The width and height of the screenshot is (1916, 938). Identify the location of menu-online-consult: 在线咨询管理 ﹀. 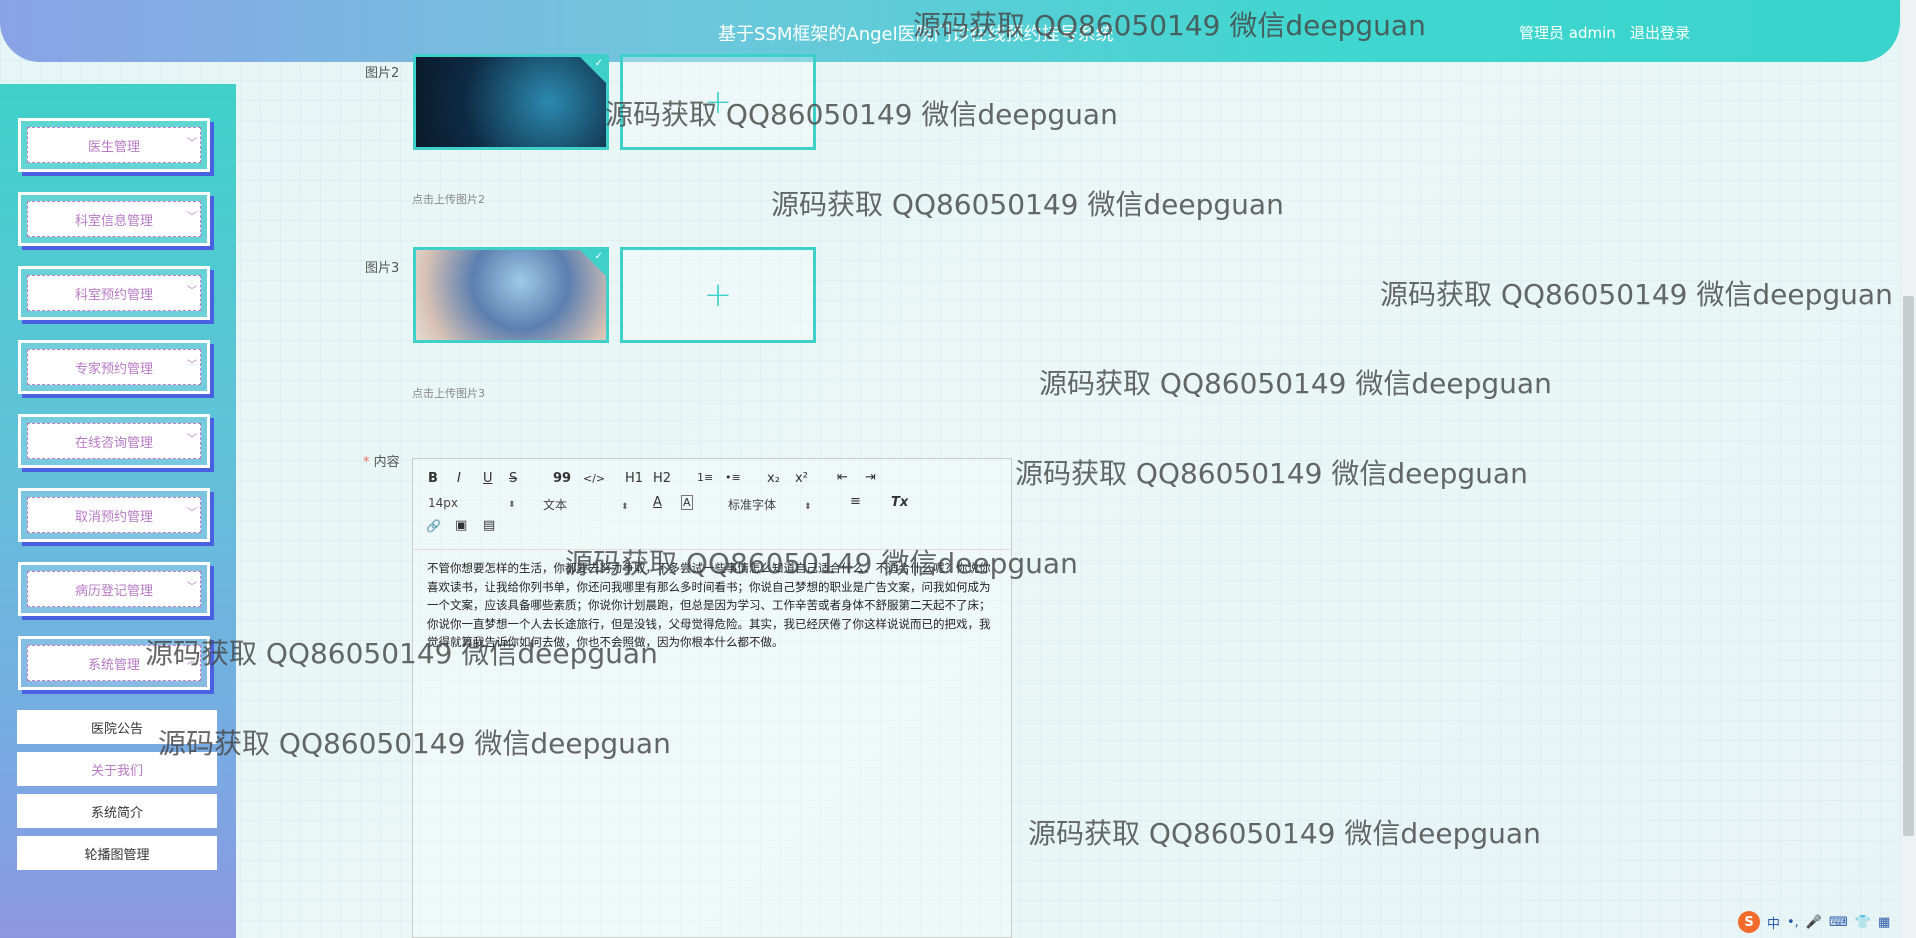
(114, 441).